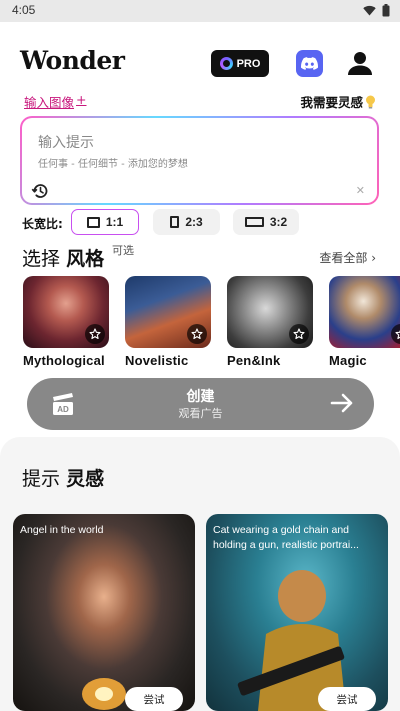  Describe the element at coordinates (386, 10) in the screenshot. I see `battery-icon` at that location.